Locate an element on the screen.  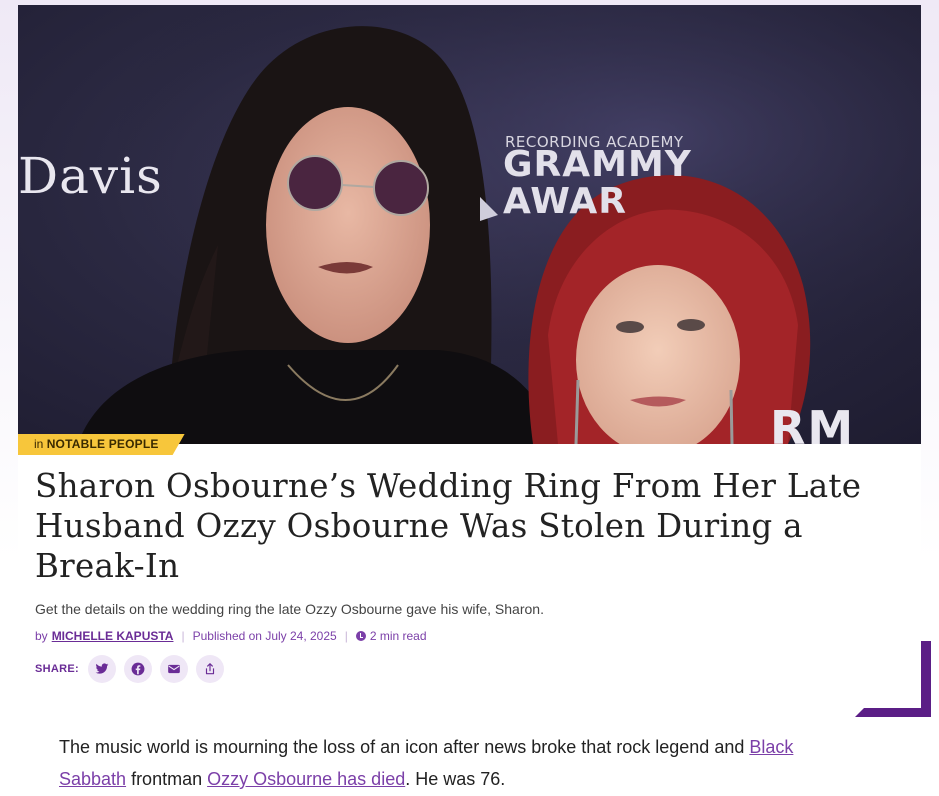
facebook-share-button is located at coordinates (137, 669).